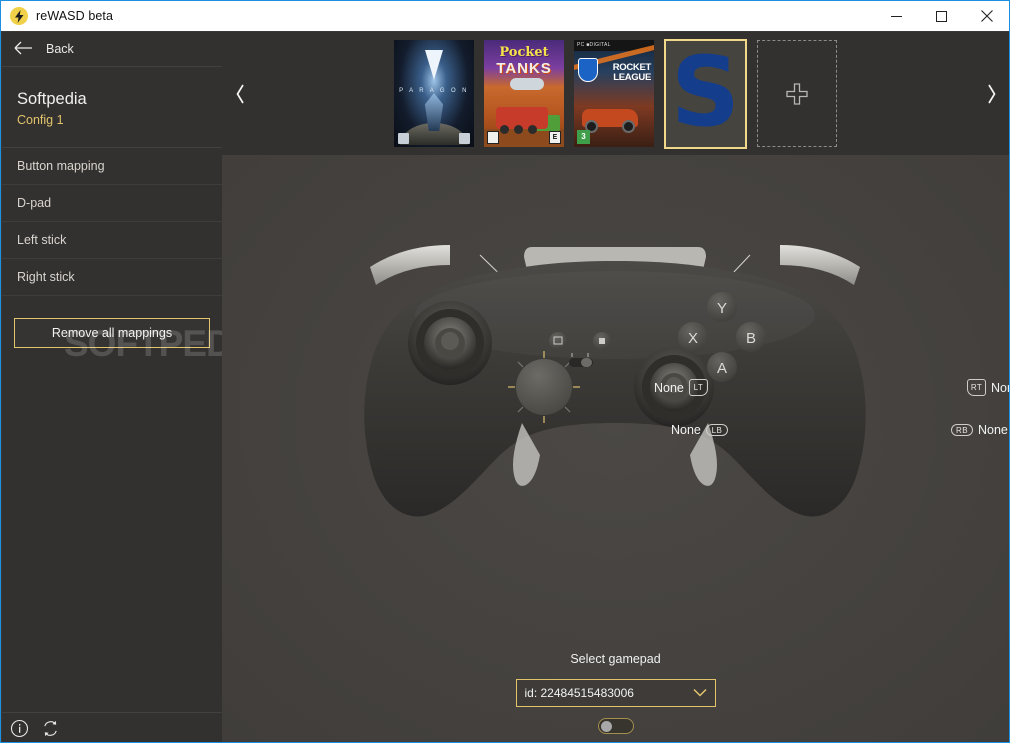  Describe the element at coordinates (112, 240) in the screenshot. I see `sidebar-item-left-stick: Left stick` at that location.